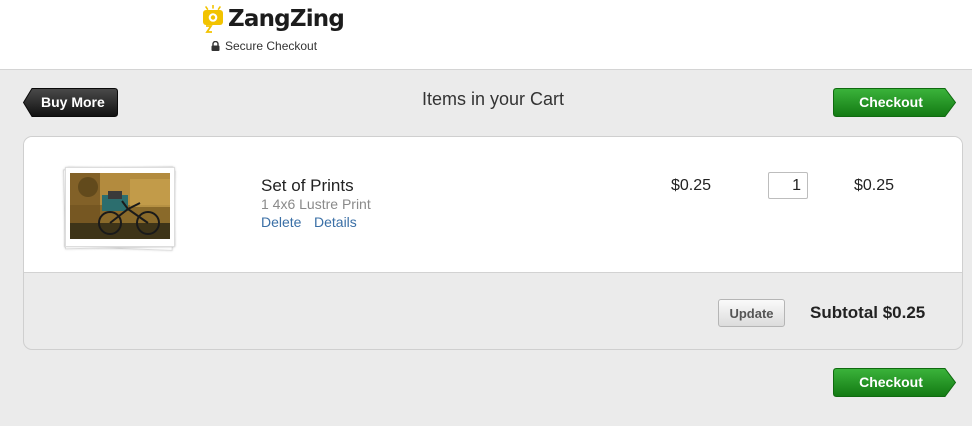 The image size is (972, 426). I want to click on checkout-button-bottom: Checkout, so click(894, 382).